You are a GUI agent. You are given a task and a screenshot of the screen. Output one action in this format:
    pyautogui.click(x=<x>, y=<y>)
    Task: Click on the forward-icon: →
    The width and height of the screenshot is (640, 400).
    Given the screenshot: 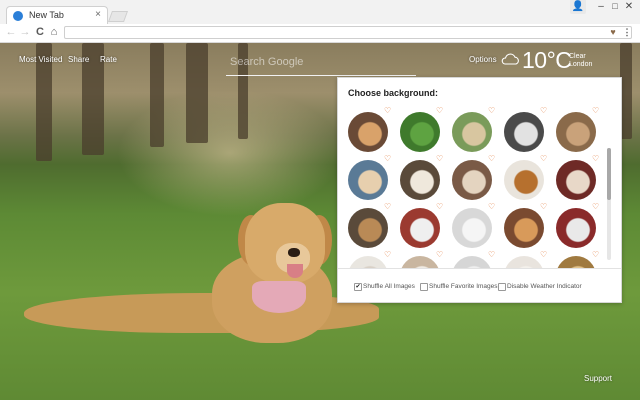 What is the action you would take?
    pyautogui.click(x=25, y=32)
    